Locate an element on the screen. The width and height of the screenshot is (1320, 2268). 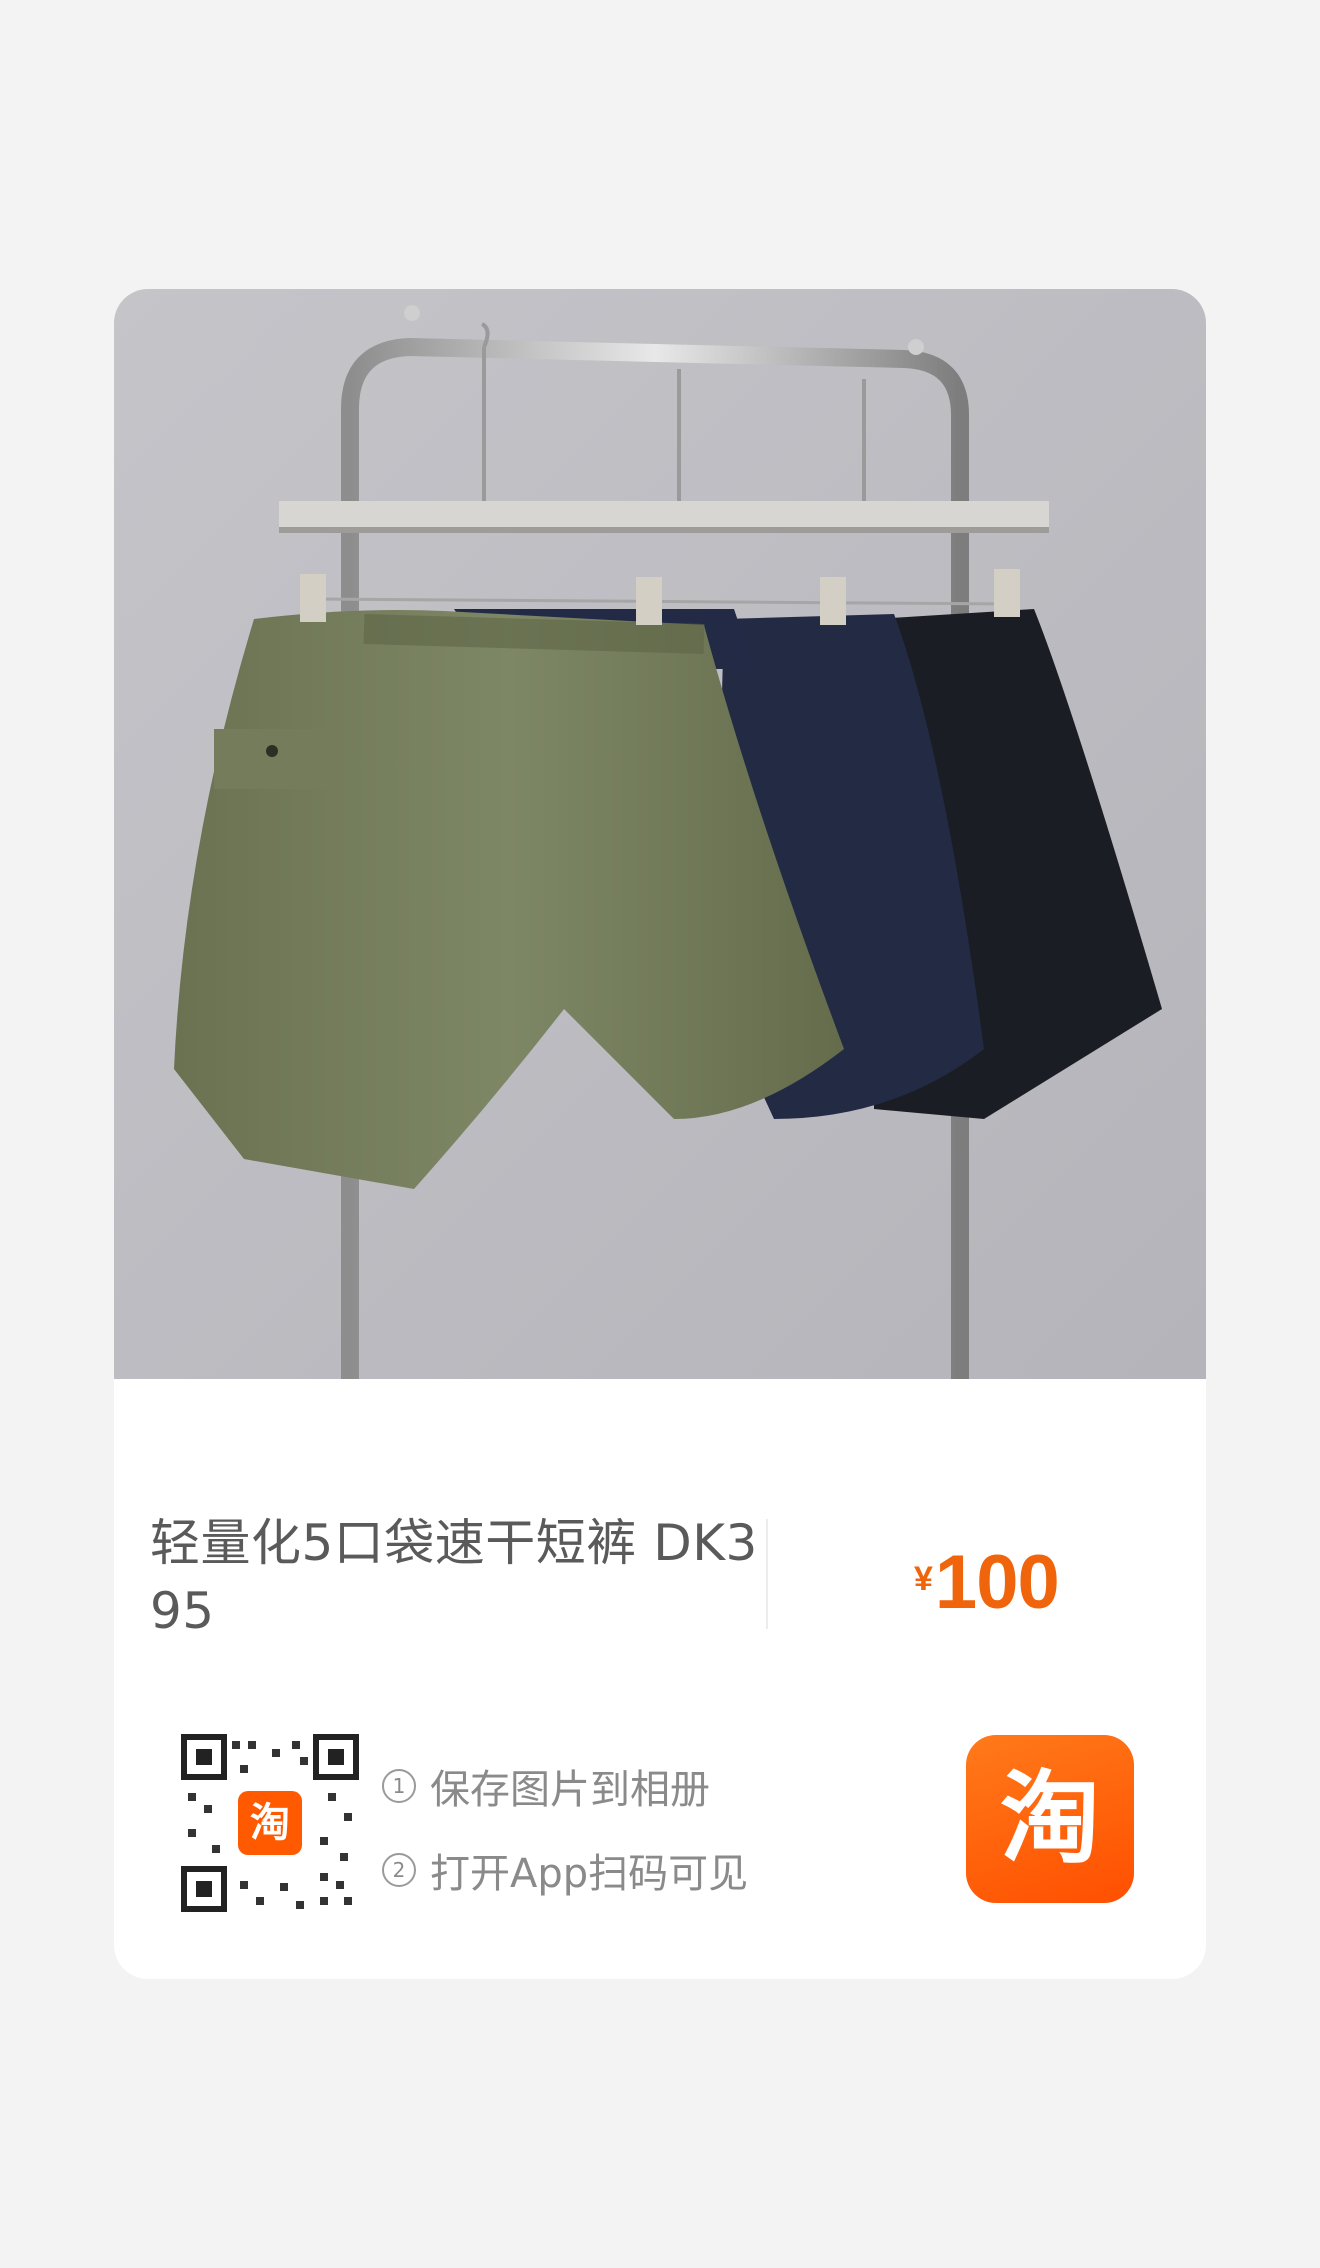
product-title: 轻量化5口袋速干短裤 DK395 is located at coordinates (454, 1577).